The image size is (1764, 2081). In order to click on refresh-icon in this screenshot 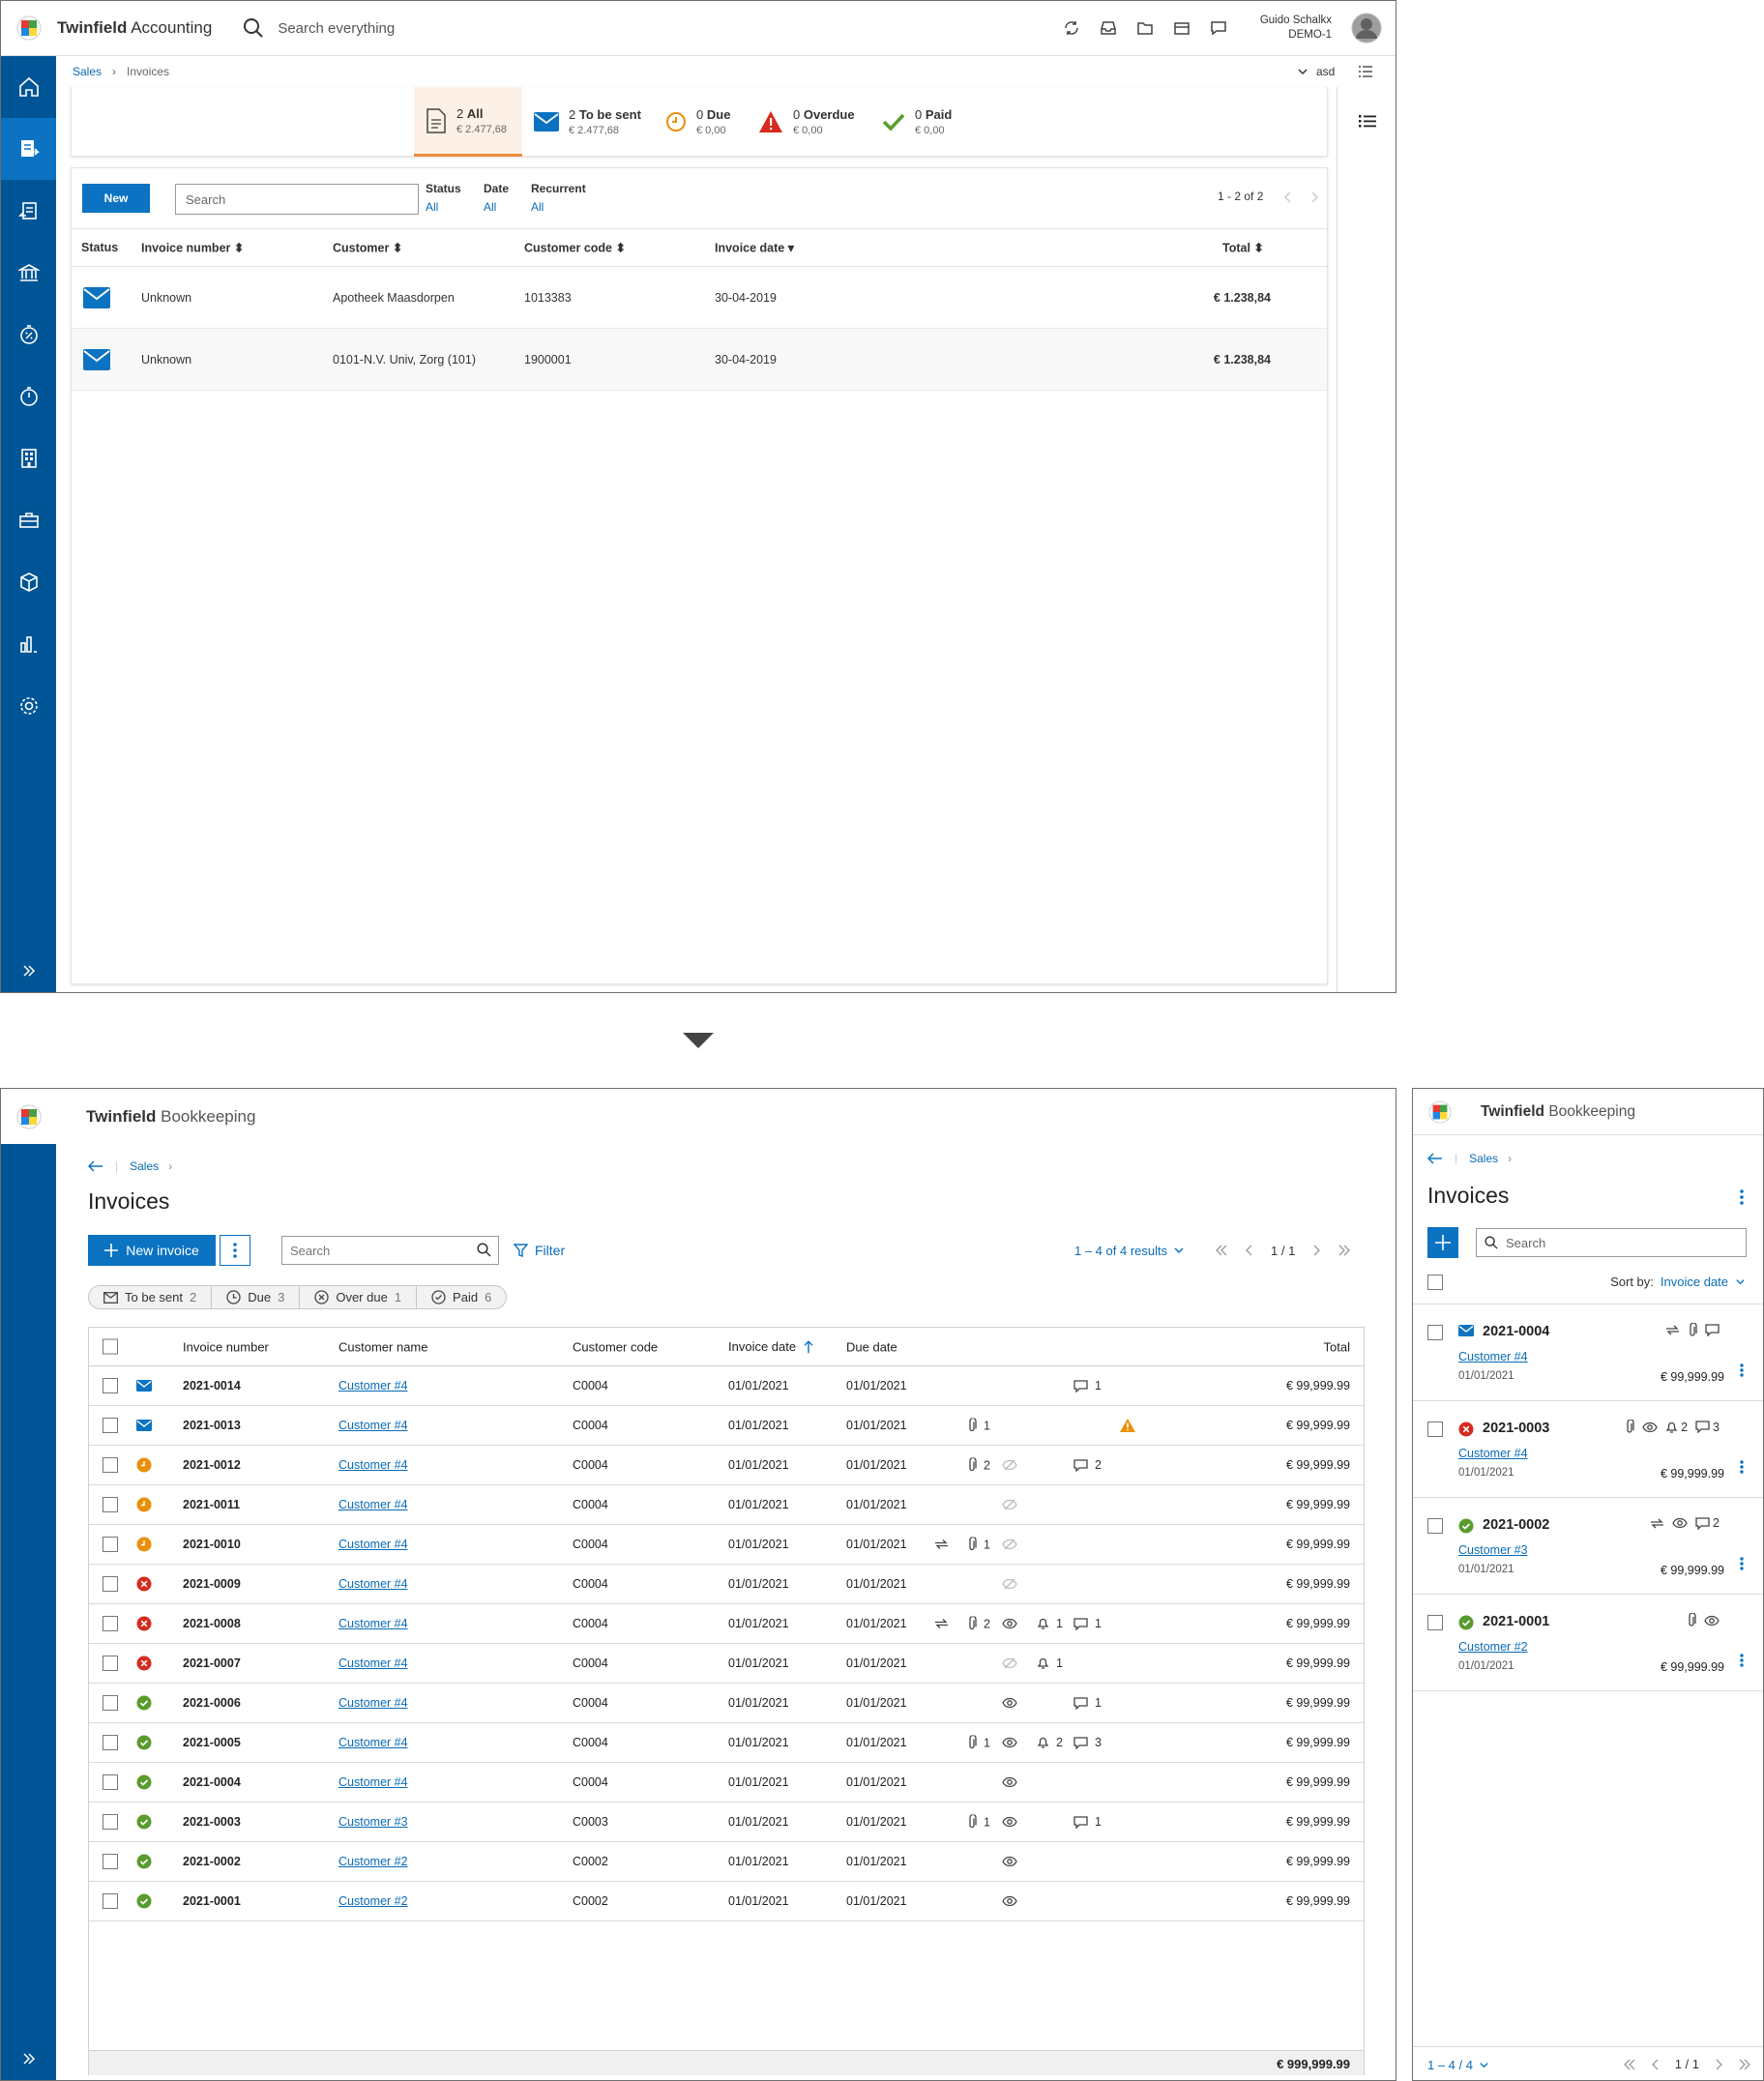, I will do `click(1071, 28)`.